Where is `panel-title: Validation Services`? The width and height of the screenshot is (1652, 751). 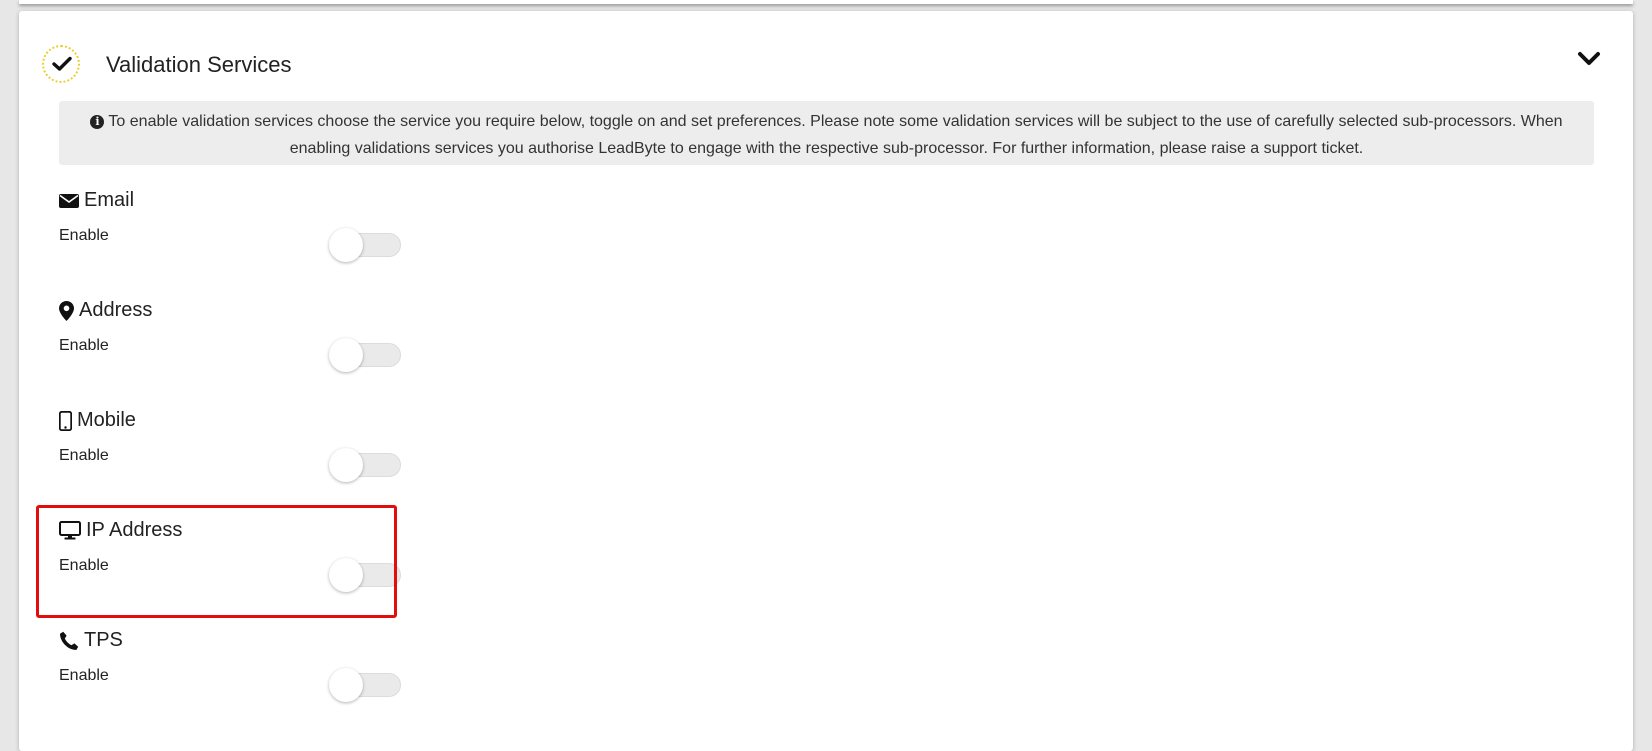 panel-title: Validation Services is located at coordinates (199, 64).